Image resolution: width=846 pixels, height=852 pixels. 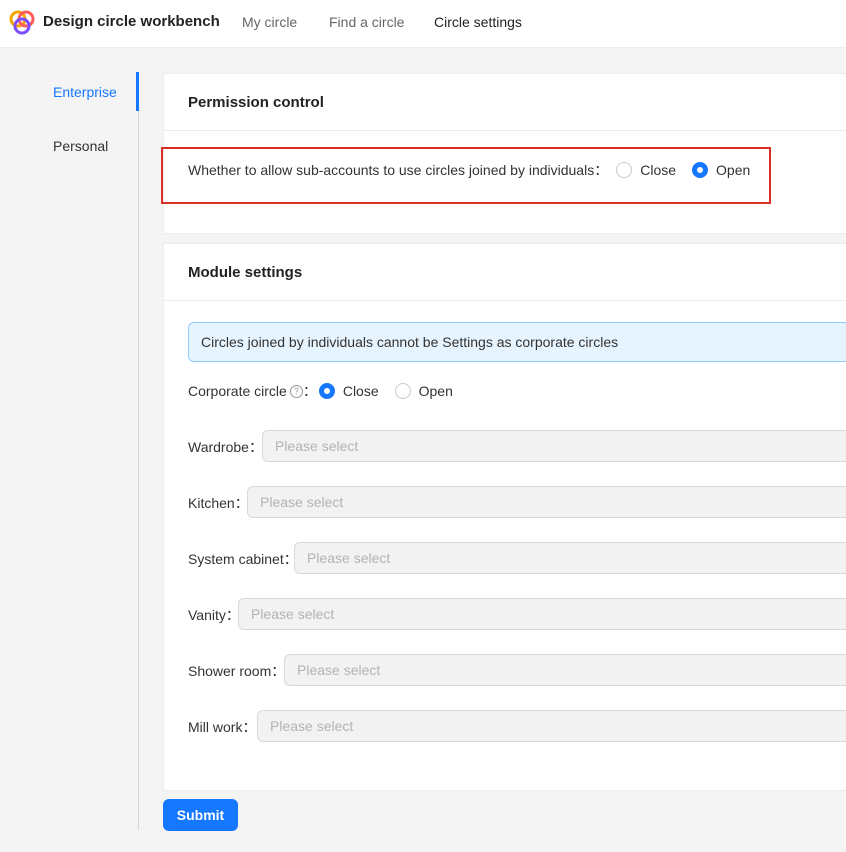 What do you see at coordinates (218, 503) in the screenshot?
I see `kitchen-label: Kitchen：` at bounding box center [218, 503].